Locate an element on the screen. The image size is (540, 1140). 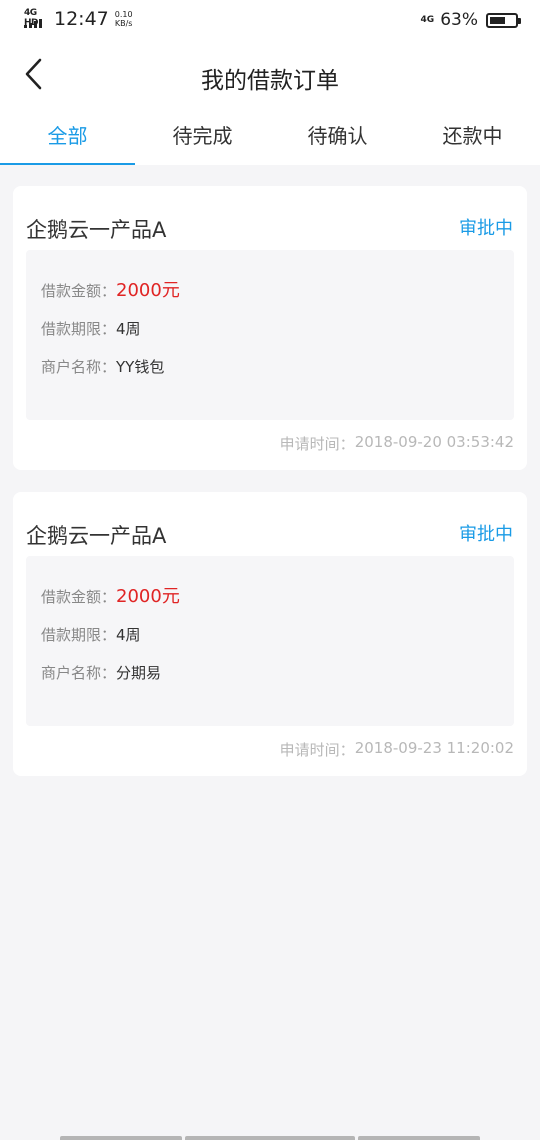
nav-bar: 我的借款订单 is located at coordinates (270, 75).